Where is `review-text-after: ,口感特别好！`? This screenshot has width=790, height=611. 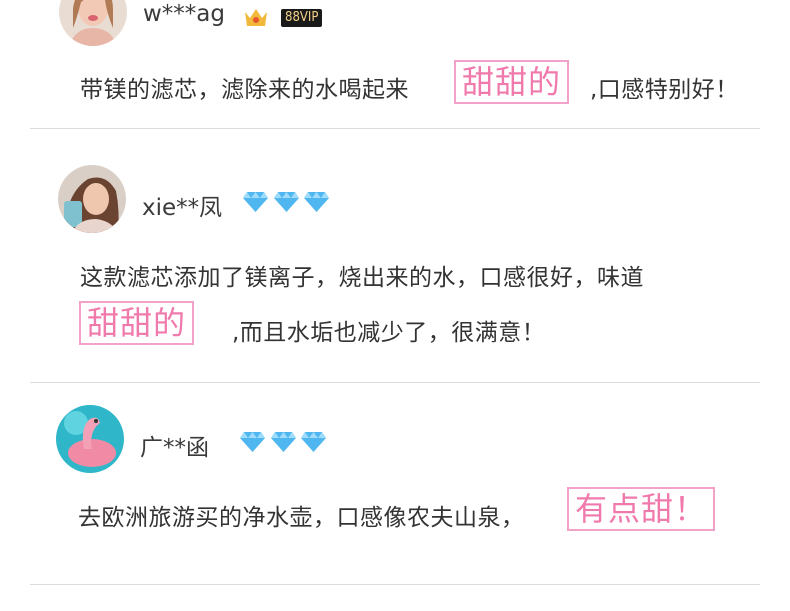
review-text-after: ,口感特别好！ is located at coordinates (664, 90).